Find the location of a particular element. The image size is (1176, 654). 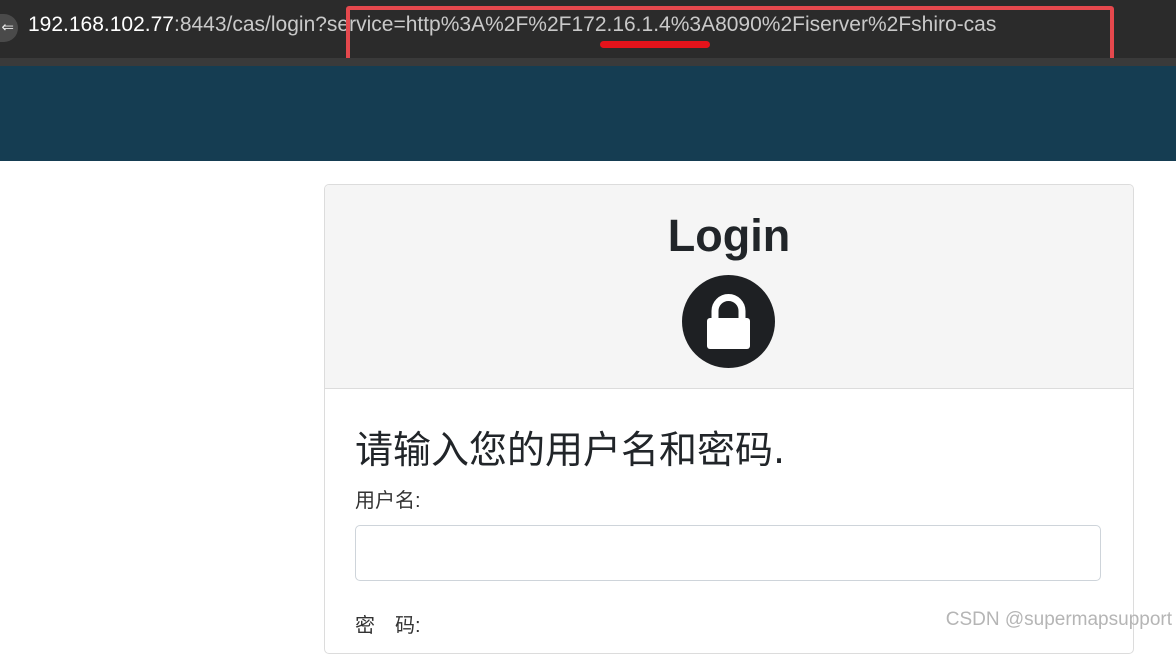

annotation-underline is located at coordinates (655, 44).